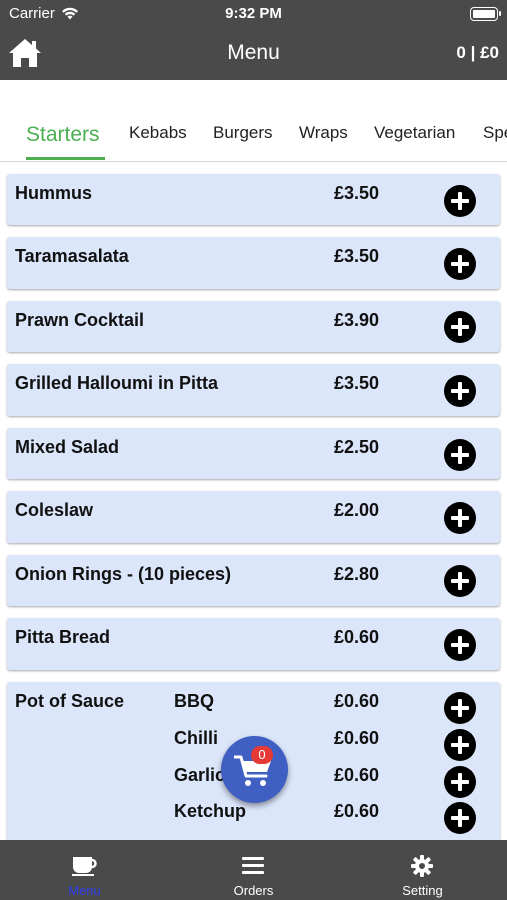 The height and width of the screenshot is (900, 507). Describe the element at coordinates (80, 320) in the screenshot. I see `item-name: Prawn Cocktail` at that location.